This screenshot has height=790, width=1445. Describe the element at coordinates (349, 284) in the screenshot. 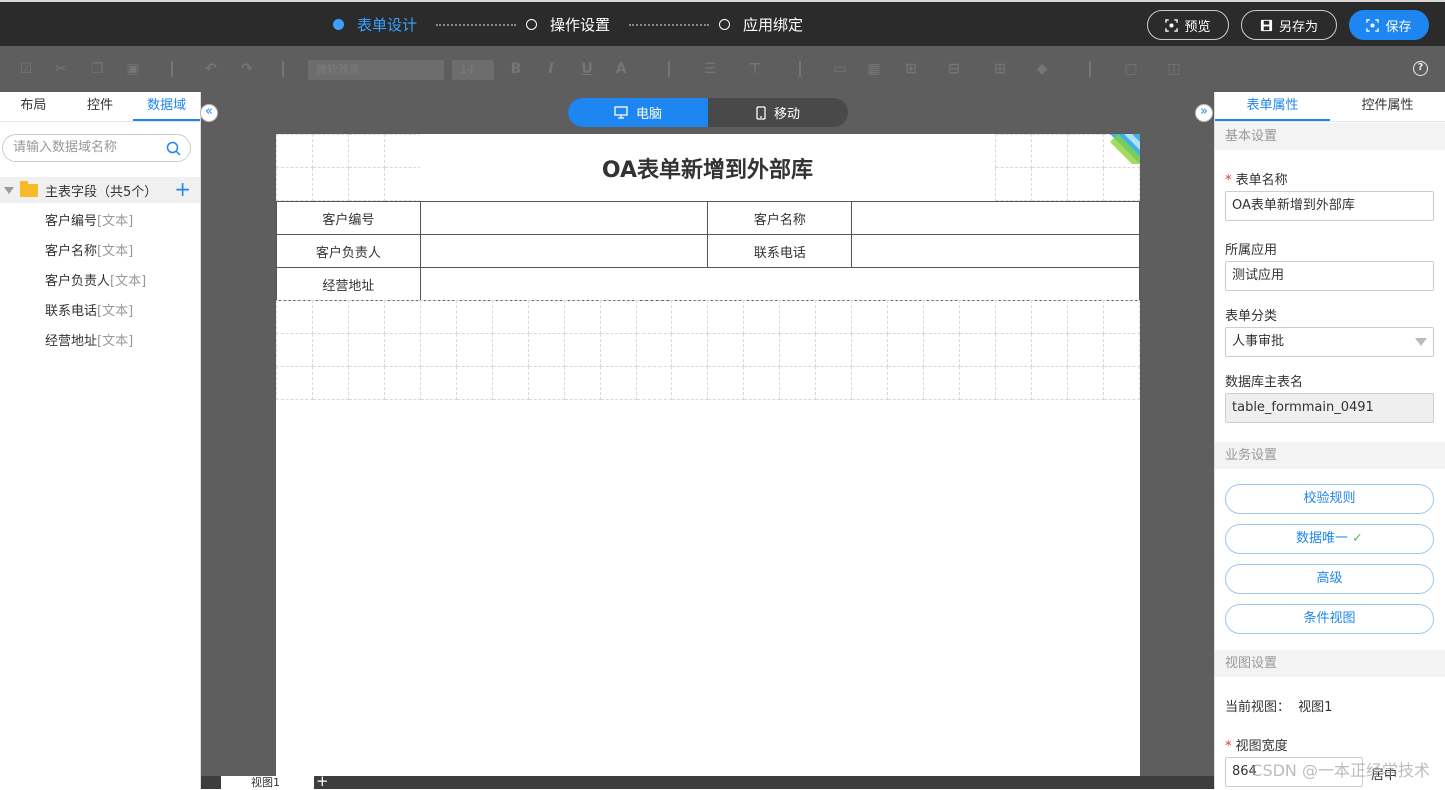

I see `form-label-cell: 经营地址` at that location.